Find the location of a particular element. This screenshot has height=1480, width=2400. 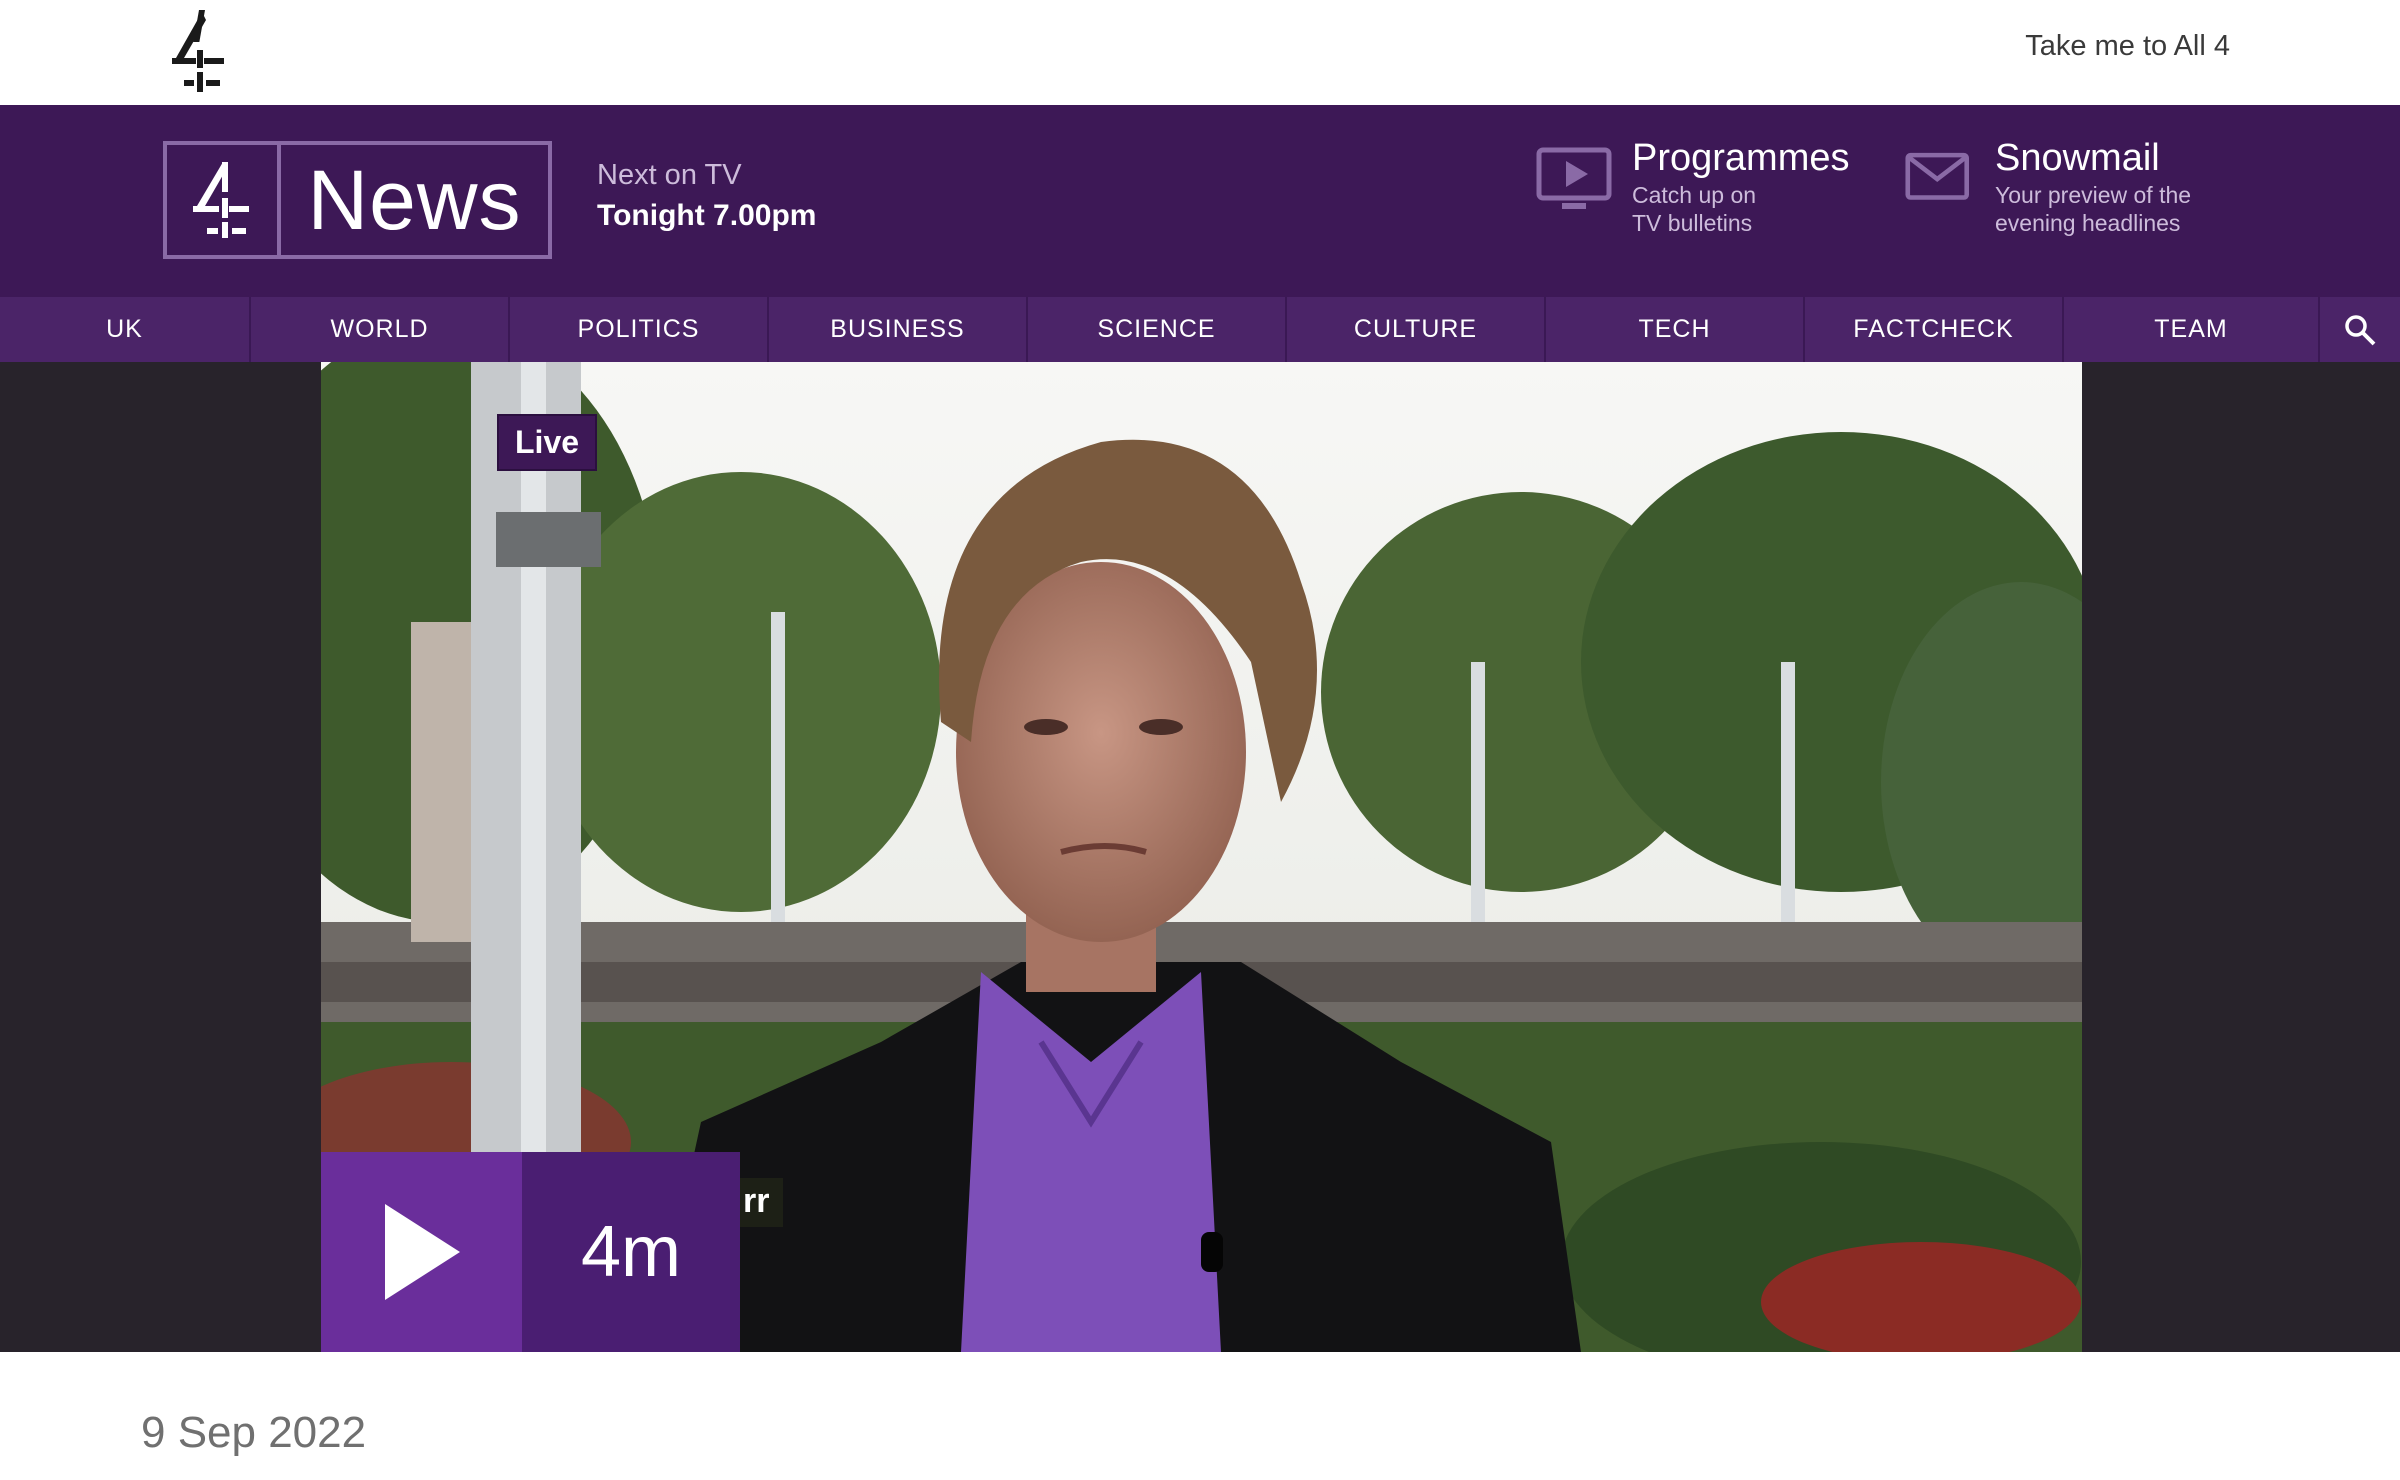

live-badge: Live is located at coordinates (547, 442).